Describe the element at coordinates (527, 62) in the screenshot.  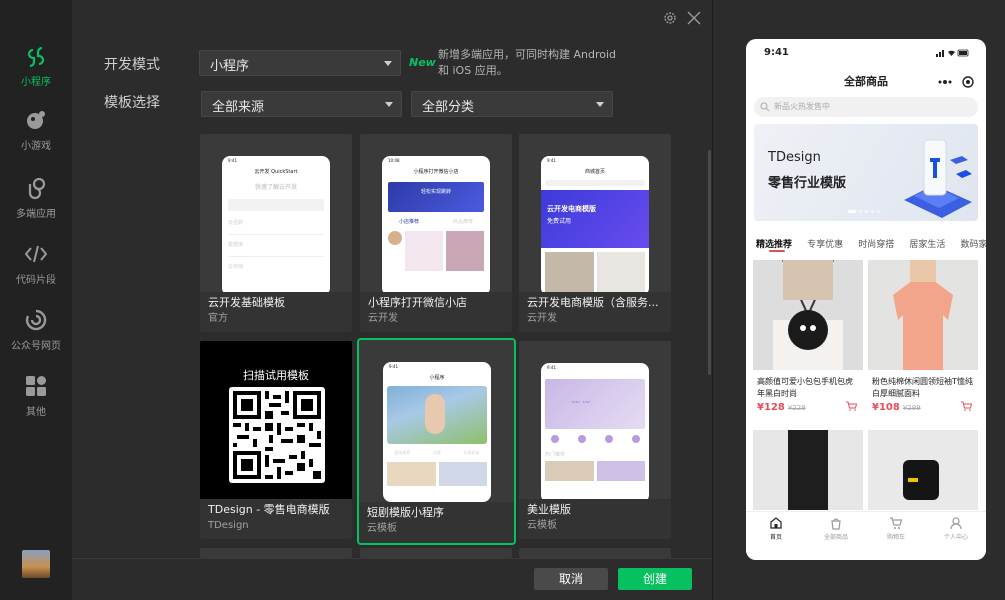
I see `new-feature-description: 新增多端应用，可同时构建 Android 和 iOS 应用。` at that location.